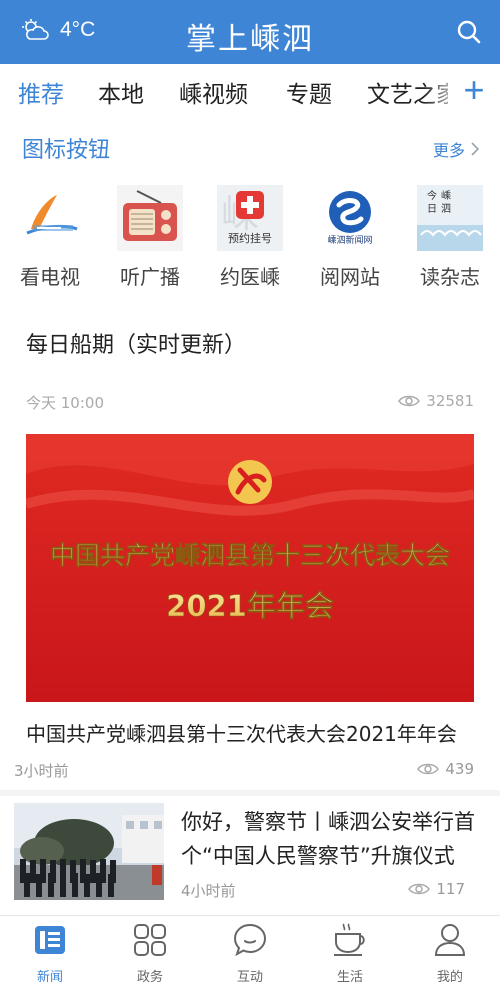 This screenshot has width=500, height=988. I want to click on banner-headline: 中国共产党嵊泗县第十三次代表大会, so click(250, 555).